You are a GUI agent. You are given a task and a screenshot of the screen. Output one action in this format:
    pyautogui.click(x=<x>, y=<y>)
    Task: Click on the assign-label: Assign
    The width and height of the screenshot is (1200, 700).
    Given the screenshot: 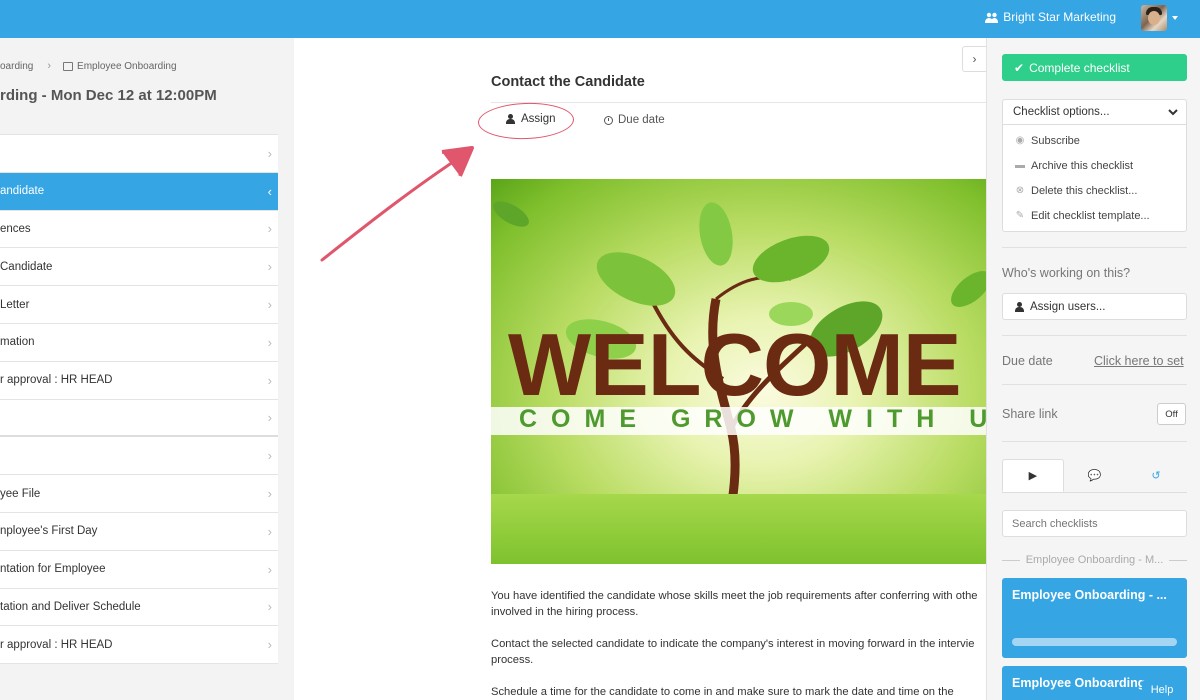 What is the action you would take?
    pyautogui.click(x=538, y=119)
    